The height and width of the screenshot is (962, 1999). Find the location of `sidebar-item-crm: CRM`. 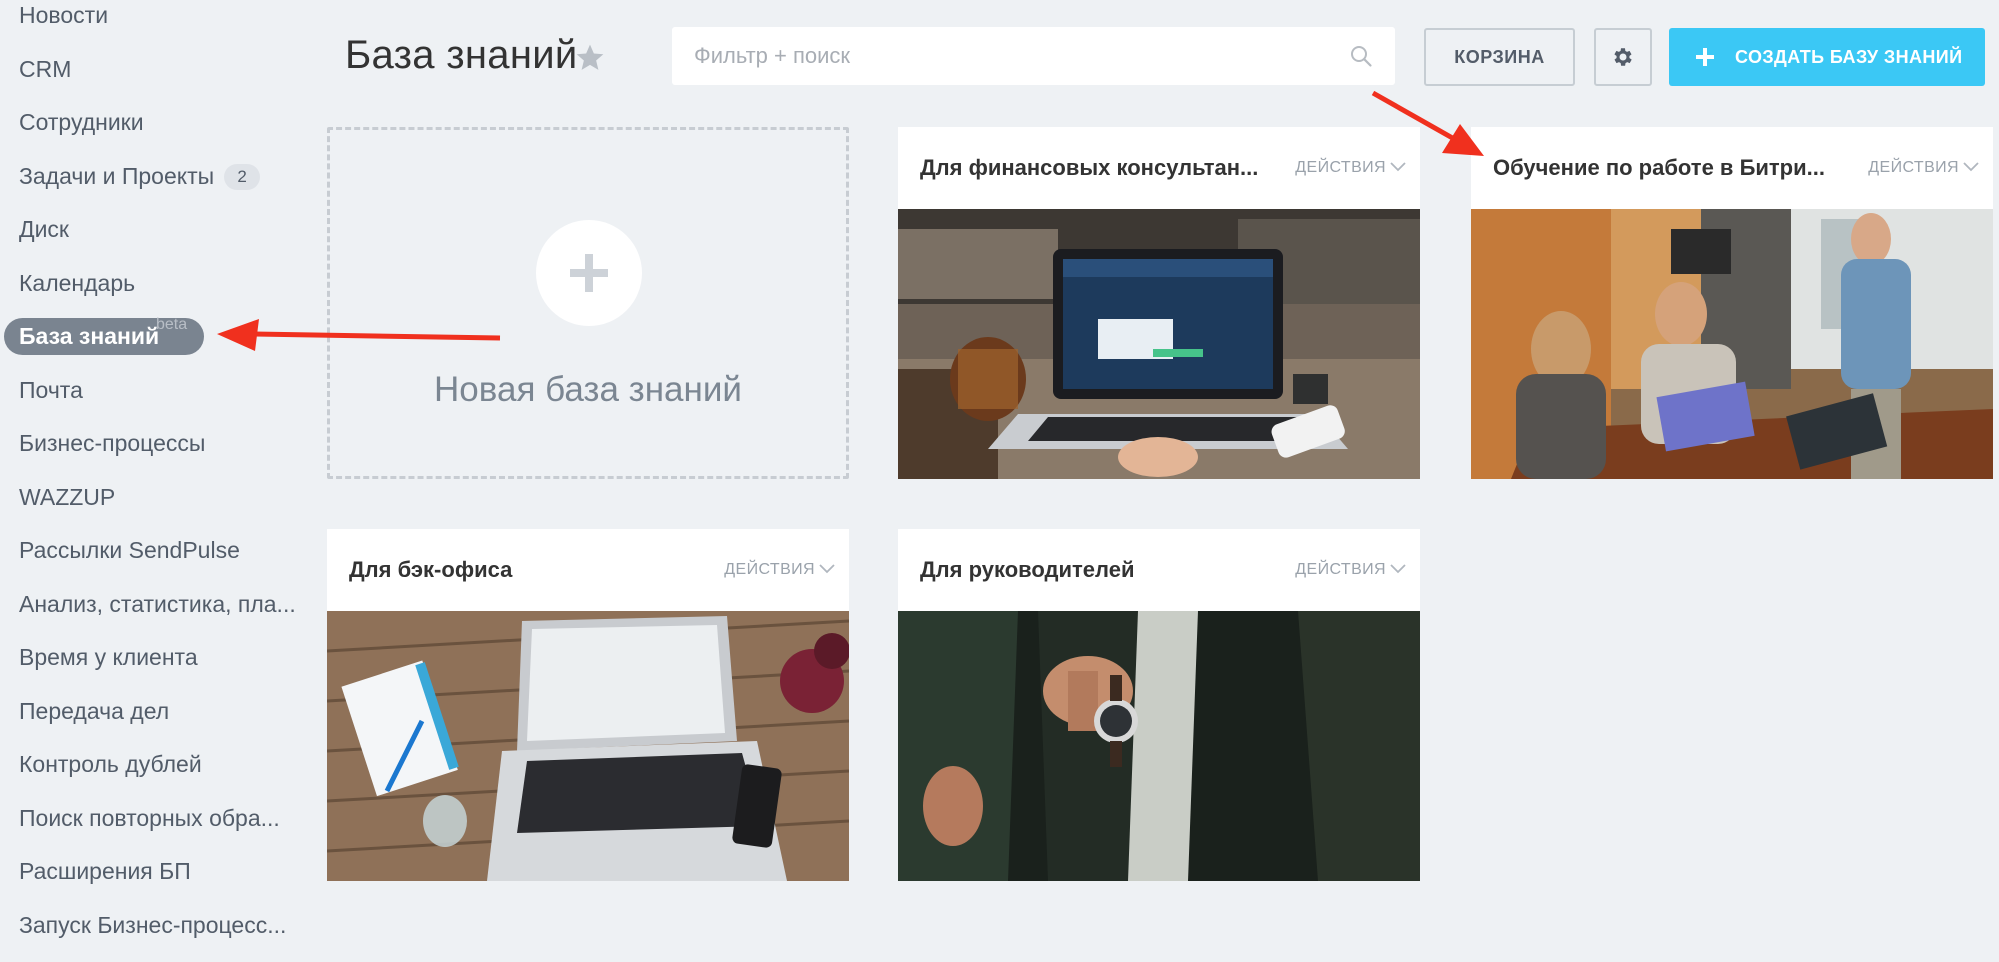

sidebar-item-crm: CRM is located at coordinates (45, 69).